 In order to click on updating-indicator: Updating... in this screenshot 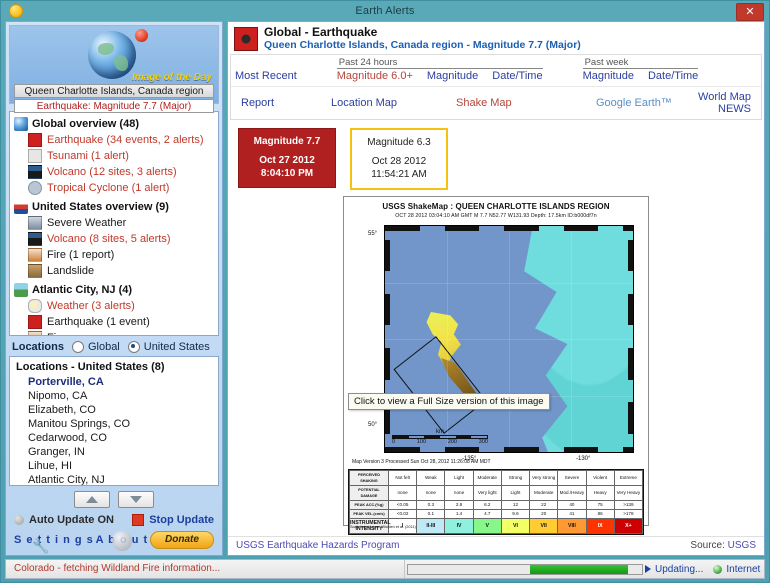, I will do `click(674, 569)`.